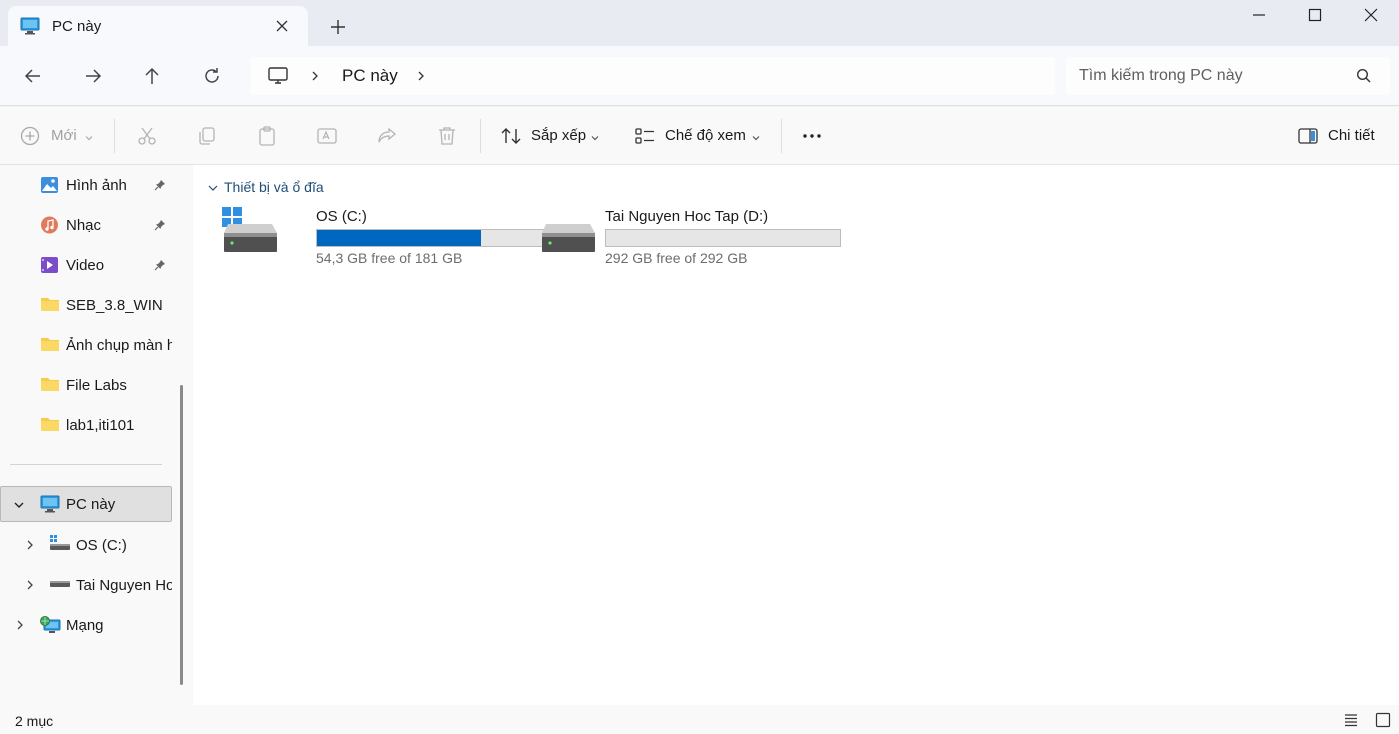 The height and width of the screenshot is (734, 1399). I want to click on rename-icon, so click(327, 136).